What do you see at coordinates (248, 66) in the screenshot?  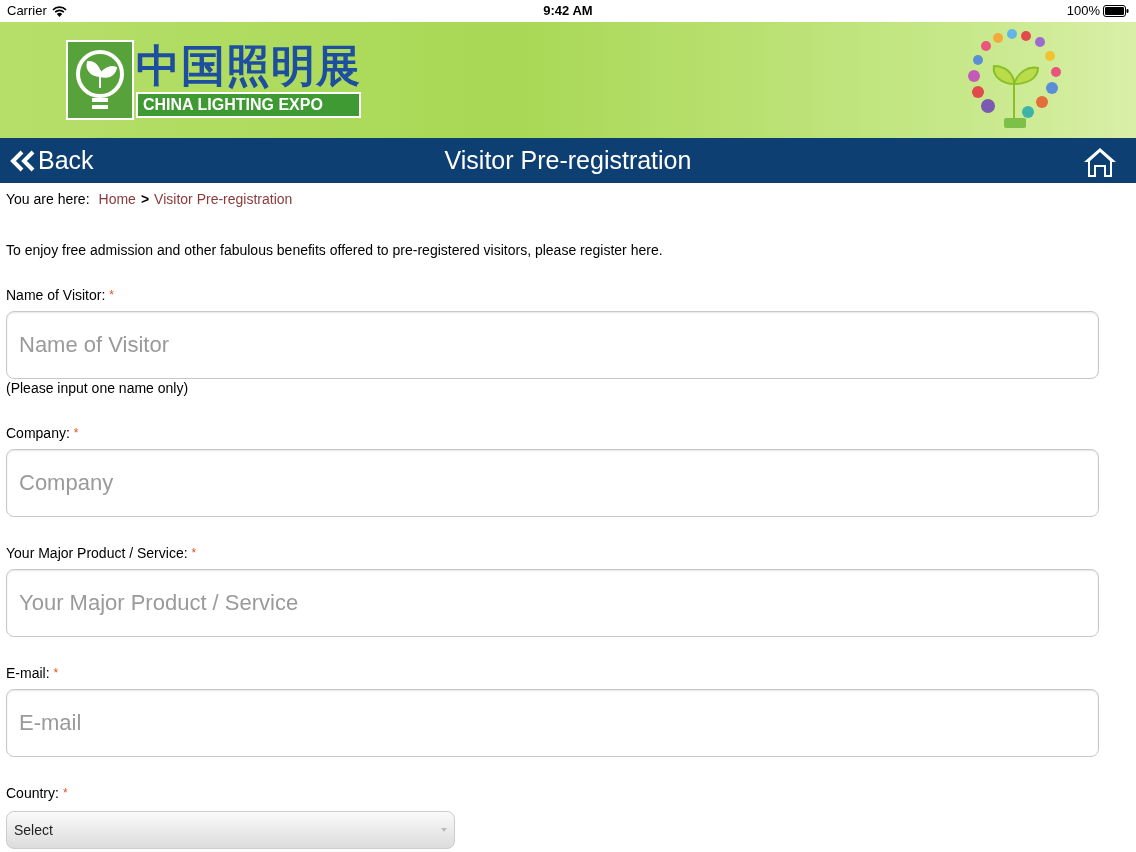 I see `logo-chinese-title: 中国照明展` at bounding box center [248, 66].